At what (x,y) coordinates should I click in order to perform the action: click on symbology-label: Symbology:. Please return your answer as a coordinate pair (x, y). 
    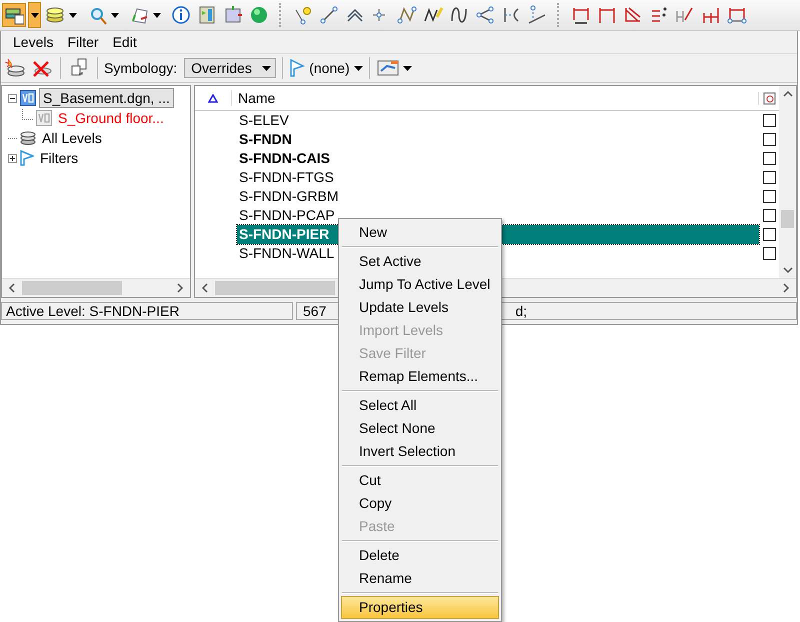
    Looking at the image, I should click on (141, 68).